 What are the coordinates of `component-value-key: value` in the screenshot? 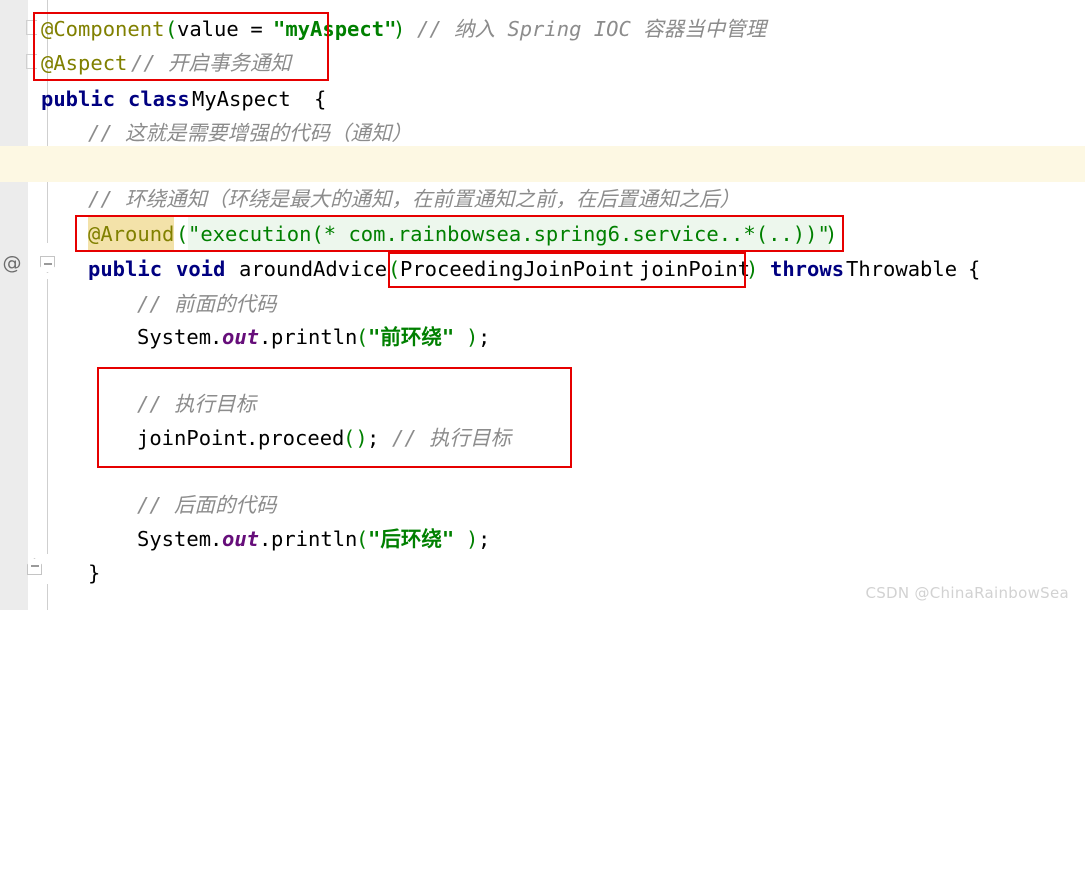 It's located at (208, 29).